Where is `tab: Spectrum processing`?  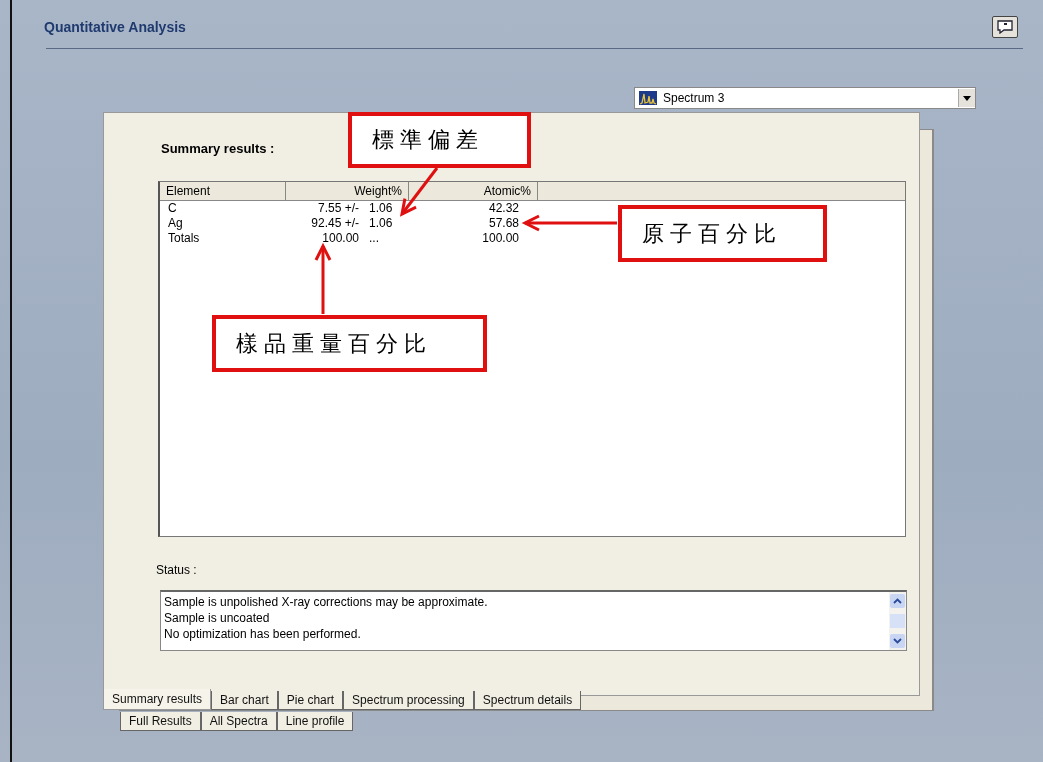 tab: Spectrum processing is located at coordinates (408, 700).